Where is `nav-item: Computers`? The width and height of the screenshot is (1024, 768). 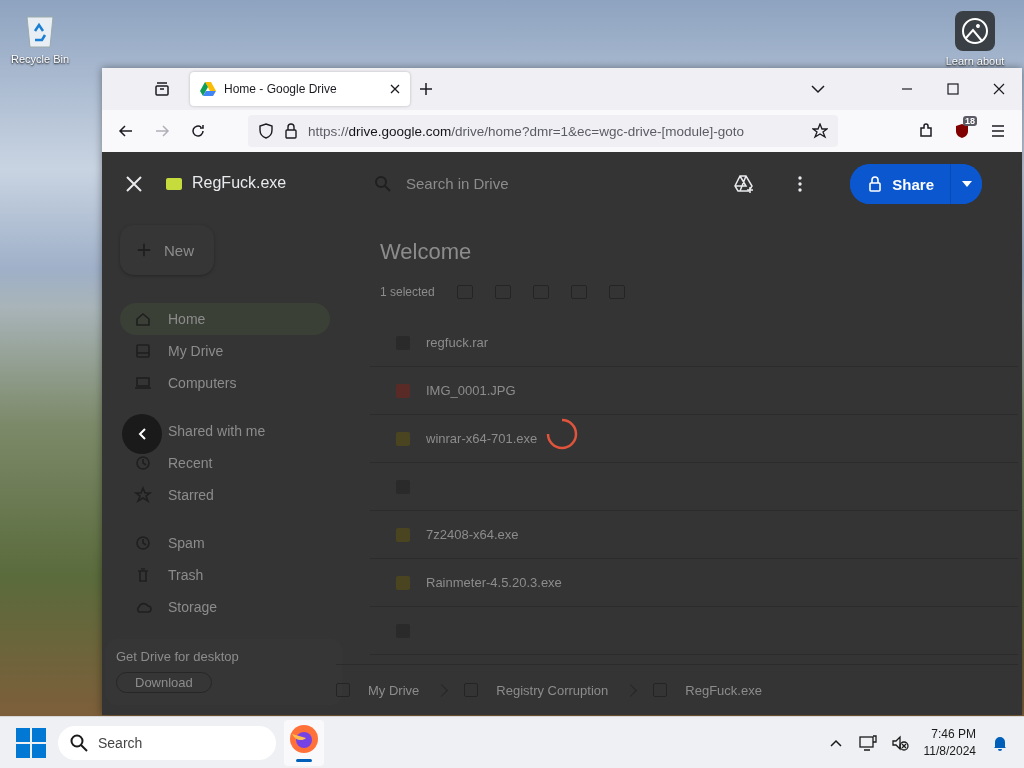
nav-item: Computers is located at coordinates (225, 383).